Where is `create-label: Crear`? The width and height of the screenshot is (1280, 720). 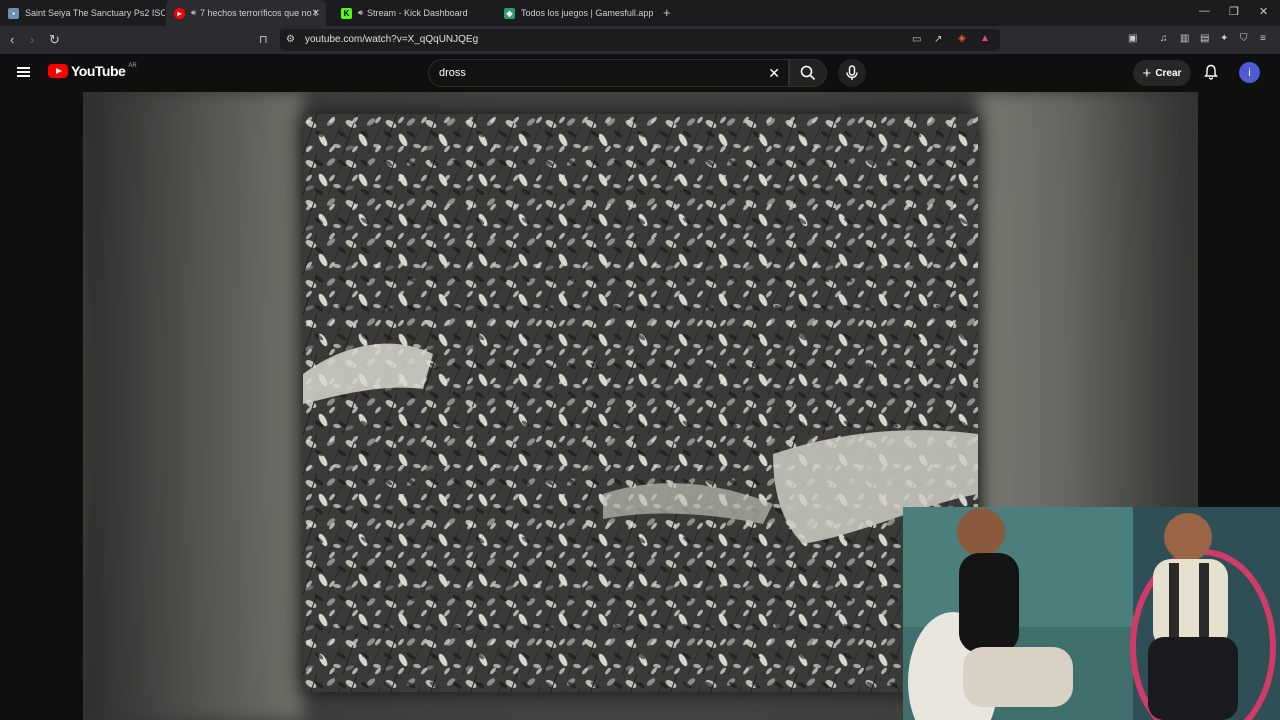 create-label: Crear is located at coordinates (1168, 73).